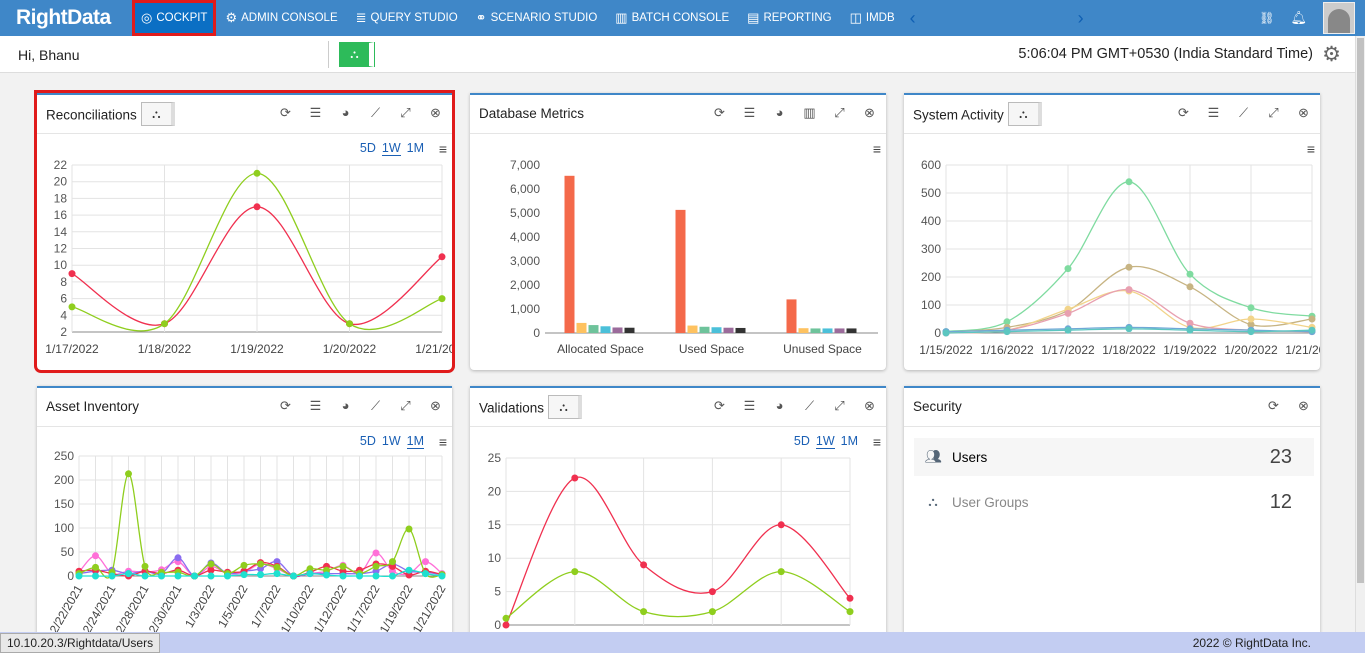 Image resolution: width=1365 pixels, height=653 pixels. What do you see at coordinates (931, 305) in the screenshot?
I see `y-tick-label: 100` at bounding box center [931, 305].